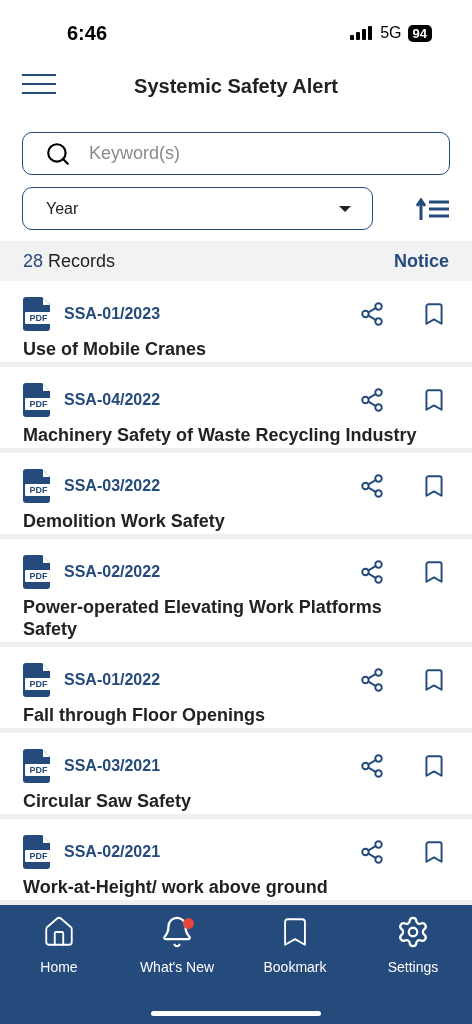 This screenshot has height=1024, width=472. Describe the element at coordinates (176, 887) in the screenshot. I see `record-title: Work-at-Height/ work above ground` at that location.